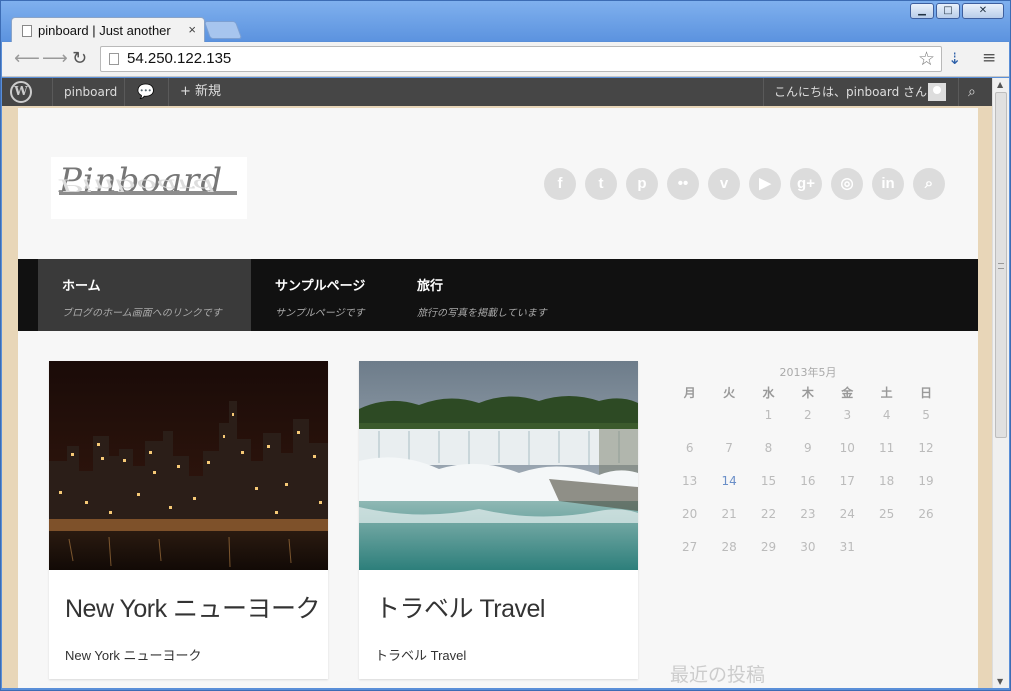 The image size is (1011, 691). Describe the element at coordinates (808, 420) in the screenshot. I see `calendar-week-row: 1 2 3 4 5` at that location.